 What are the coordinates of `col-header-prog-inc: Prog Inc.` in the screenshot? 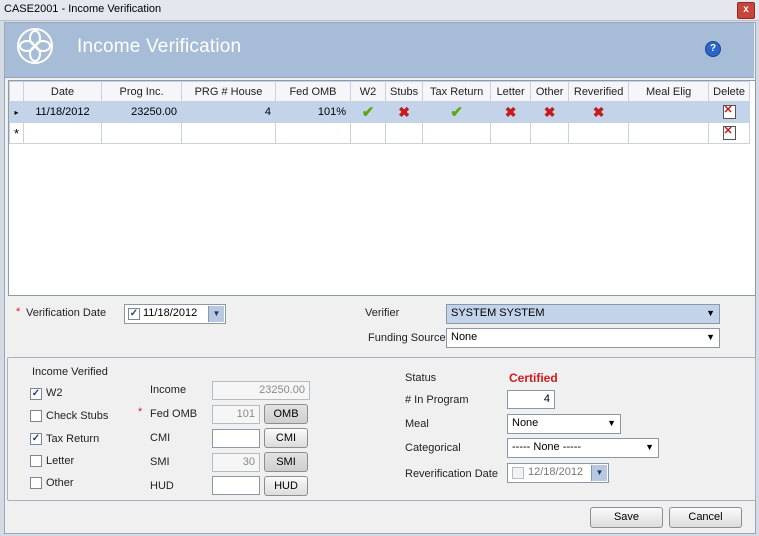 It's located at (141, 91).